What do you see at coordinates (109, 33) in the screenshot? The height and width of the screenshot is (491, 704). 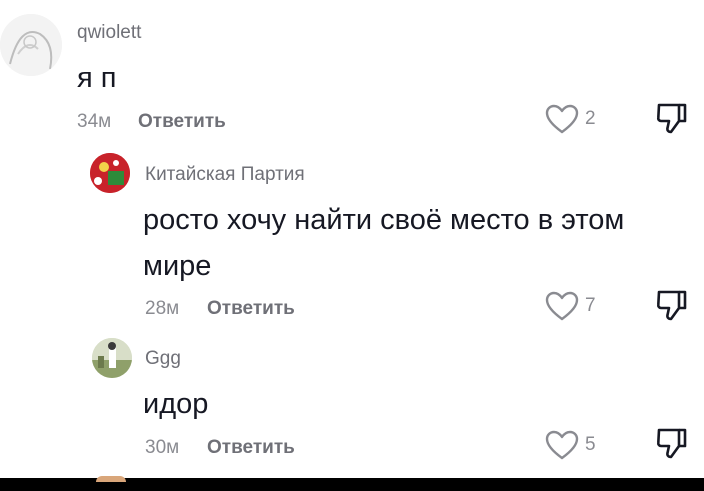 I see `username: qwiolett` at bounding box center [109, 33].